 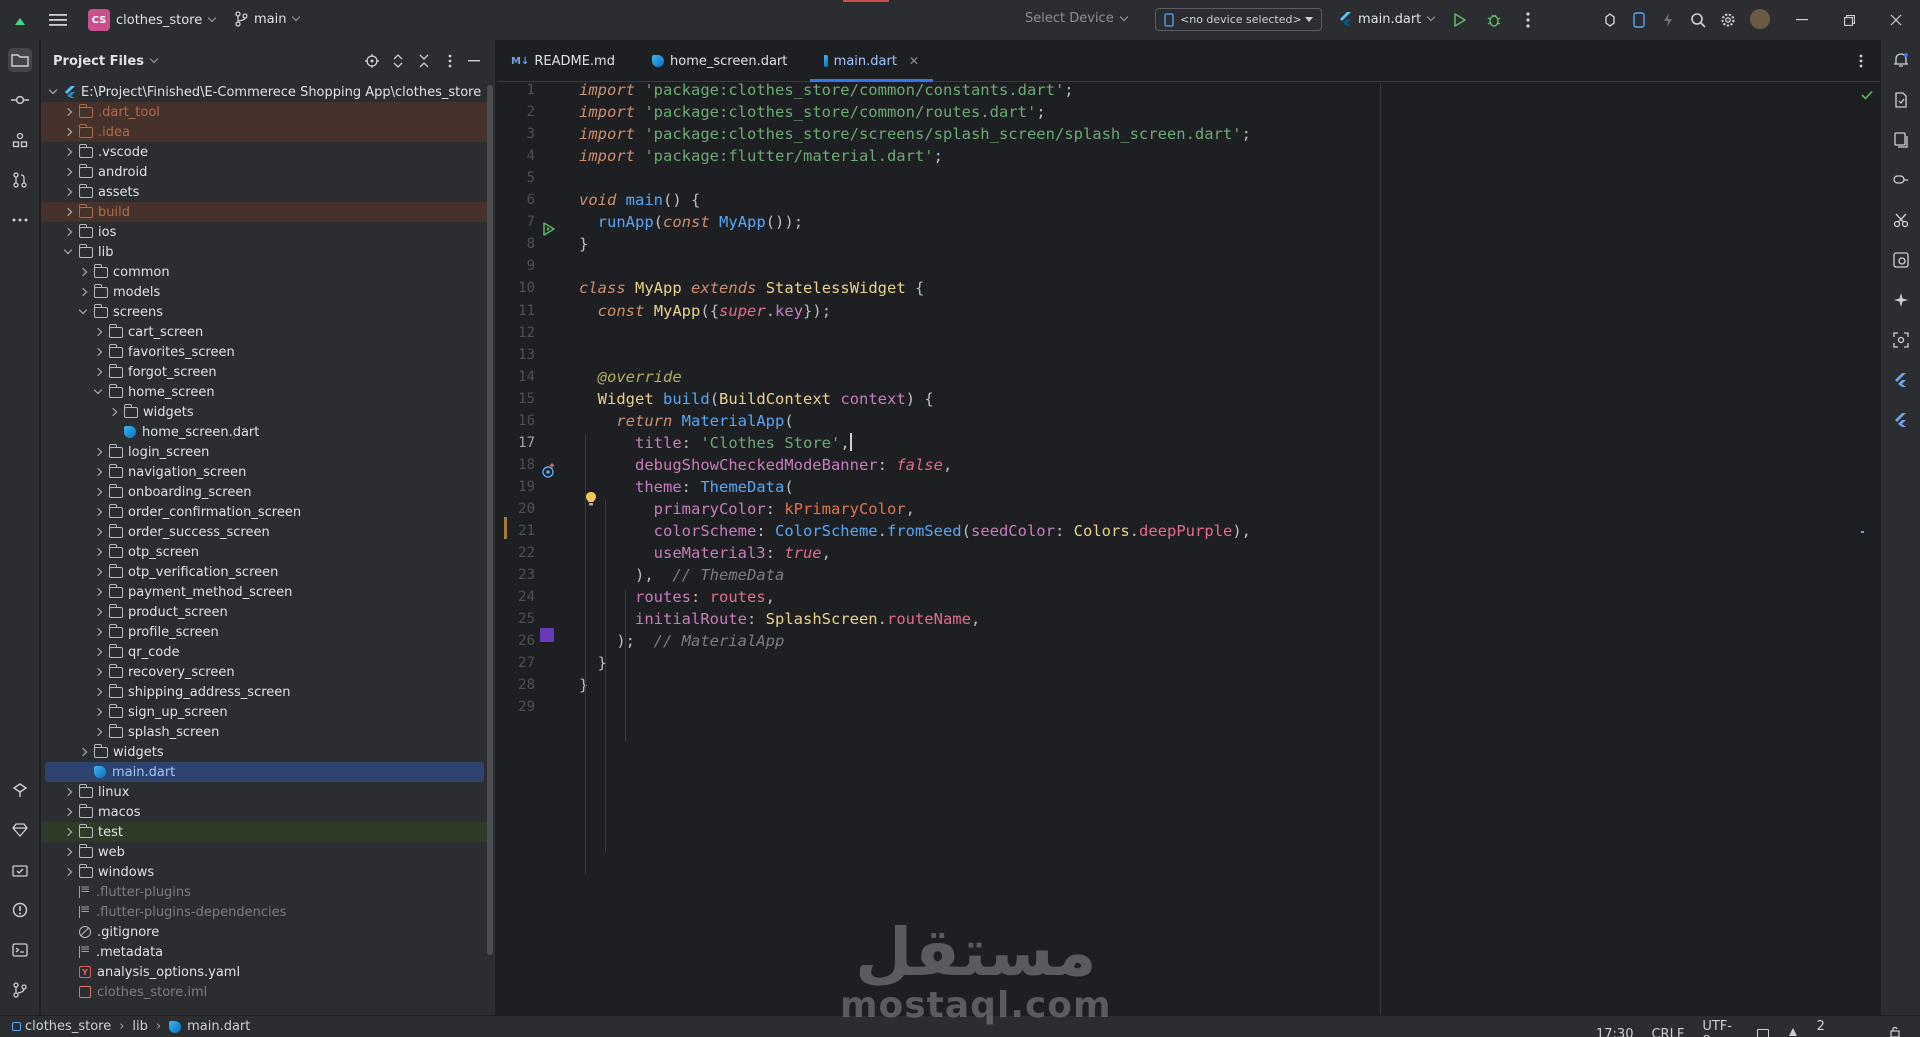 What do you see at coordinates (1610, 20) in the screenshot?
I see `bug-report-icon` at bounding box center [1610, 20].